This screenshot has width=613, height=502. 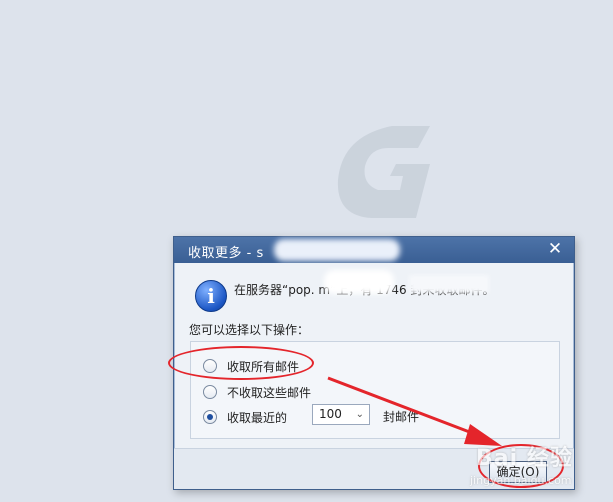 I want to click on dialog-title: 收取更多 - s, so click(x=226, y=253).